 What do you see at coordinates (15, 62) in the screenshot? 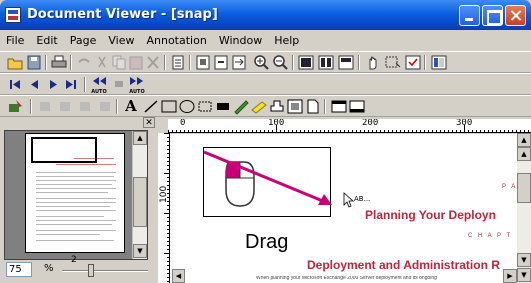
I see `open-folder-icon` at bounding box center [15, 62].